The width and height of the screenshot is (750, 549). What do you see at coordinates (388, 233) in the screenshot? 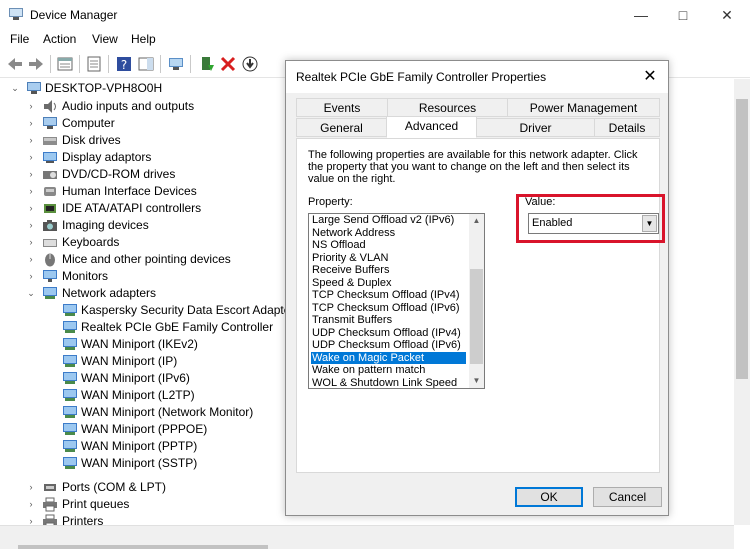
I see `property-item: Network Address` at bounding box center [388, 233].